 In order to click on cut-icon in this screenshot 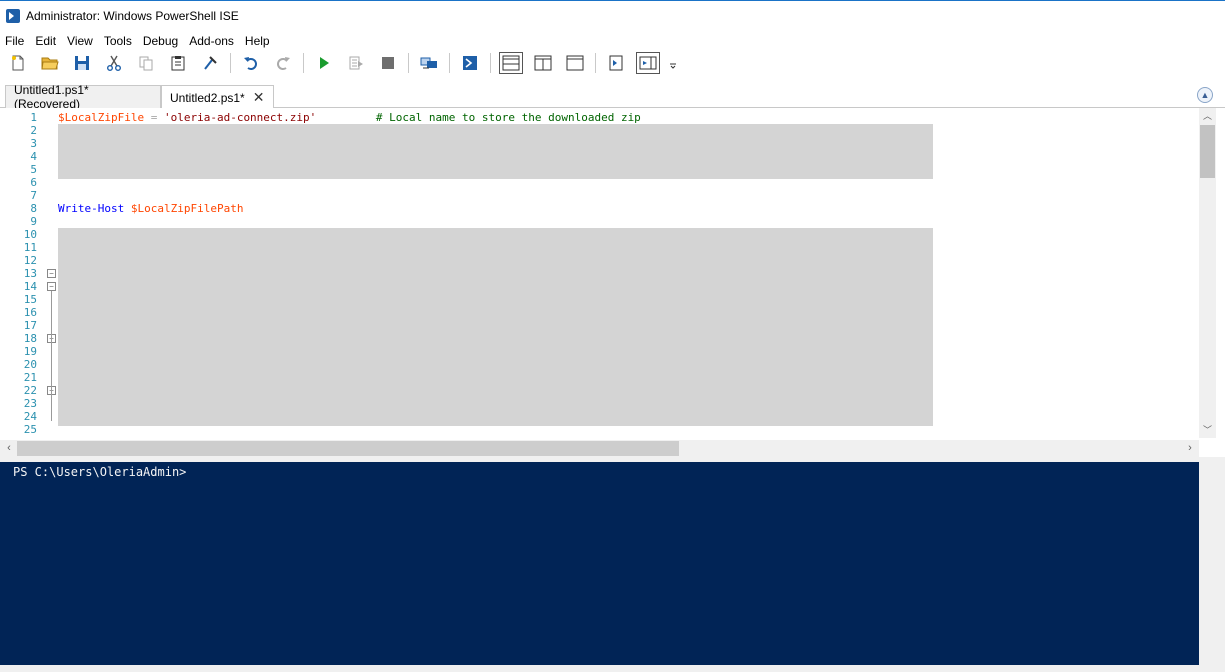, I will do `click(114, 63)`.